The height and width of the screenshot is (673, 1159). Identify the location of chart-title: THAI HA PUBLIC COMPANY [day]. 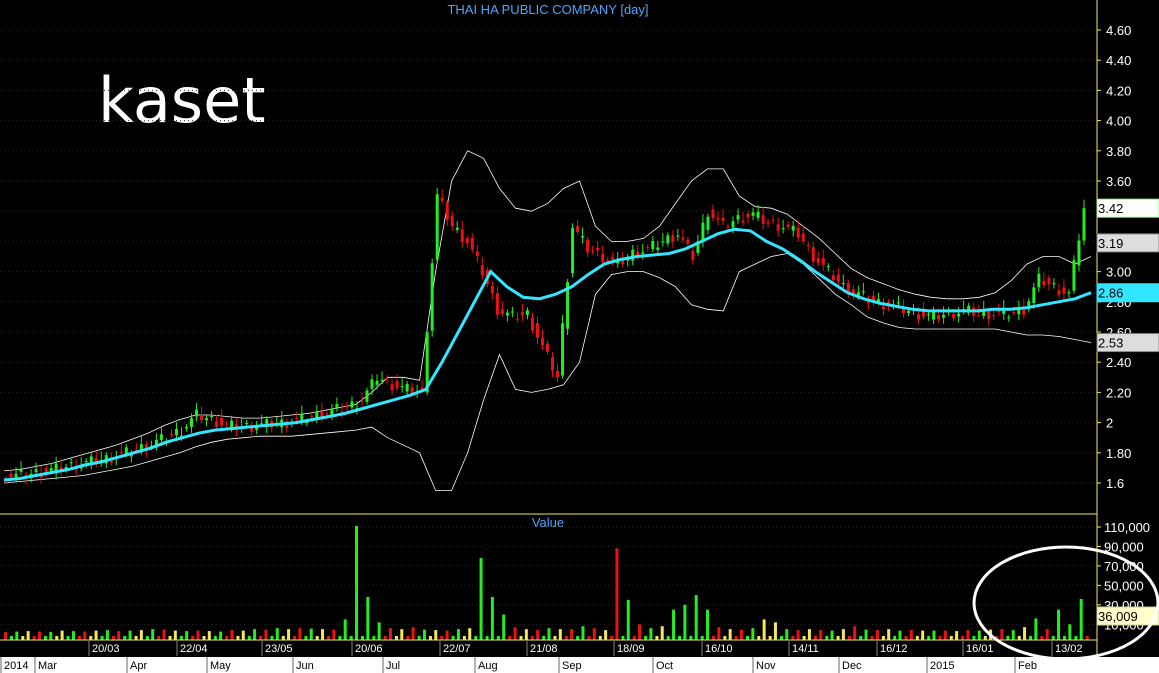
(547, 9).